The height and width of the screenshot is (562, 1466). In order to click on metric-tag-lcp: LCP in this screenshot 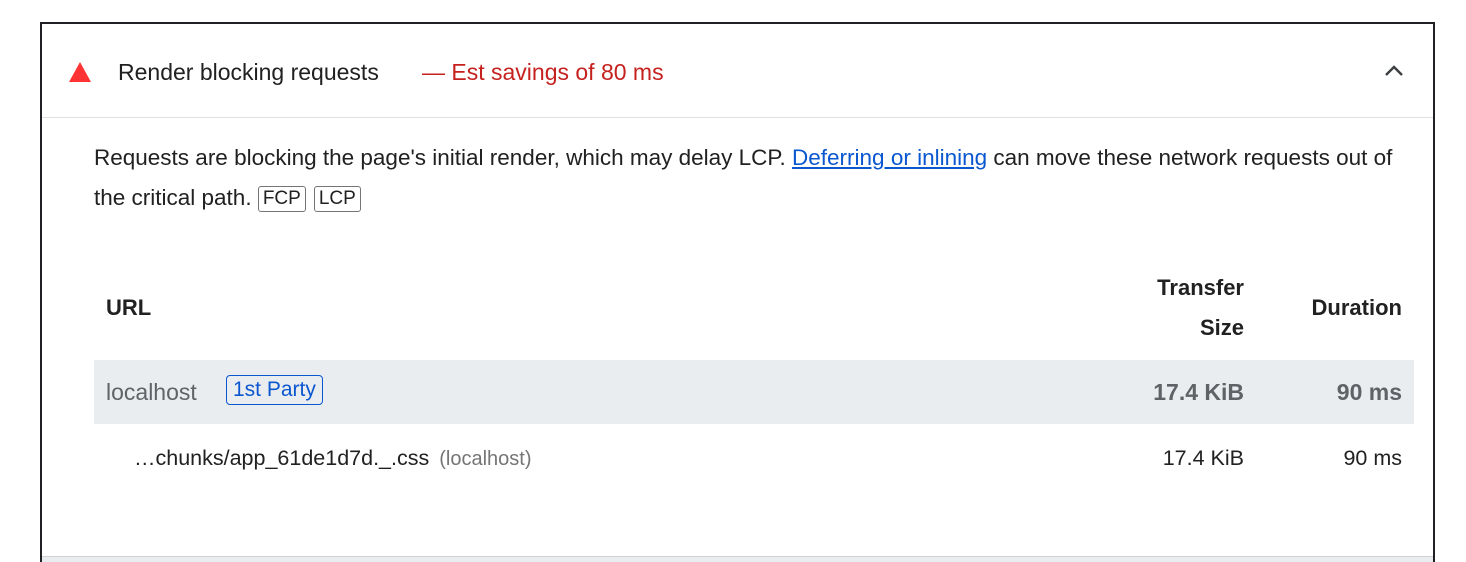, I will do `click(337, 199)`.